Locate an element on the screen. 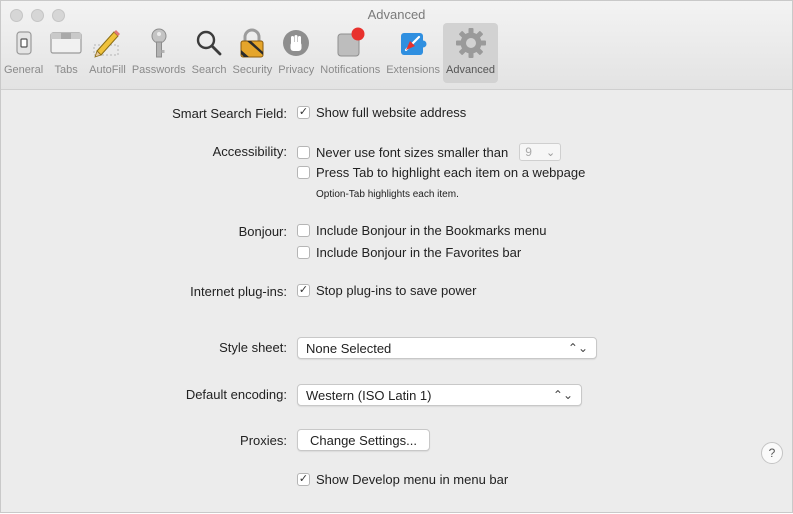 This screenshot has height=514, width=793. key-icon is located at coordinates (159, 43).